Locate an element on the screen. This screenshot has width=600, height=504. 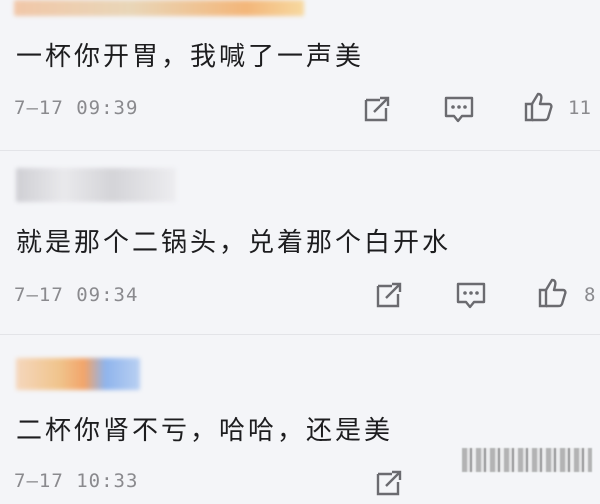
watermark is located at coordinates (527, 460).